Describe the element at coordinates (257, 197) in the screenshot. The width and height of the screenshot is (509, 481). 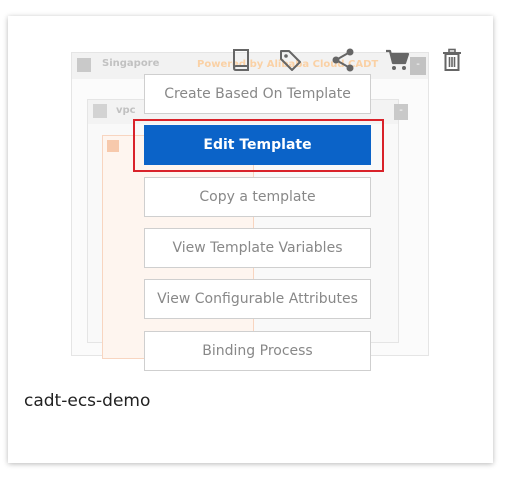
I see `copy-template-button: Copy a template` at that location.